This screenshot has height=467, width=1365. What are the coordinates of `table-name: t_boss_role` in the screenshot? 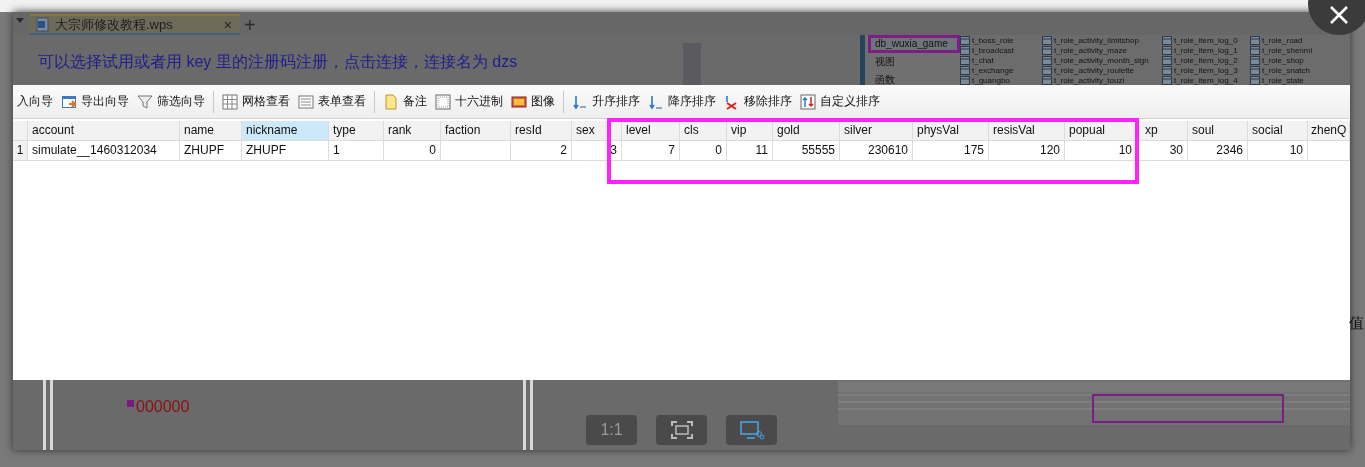 It's located at (993, 40).